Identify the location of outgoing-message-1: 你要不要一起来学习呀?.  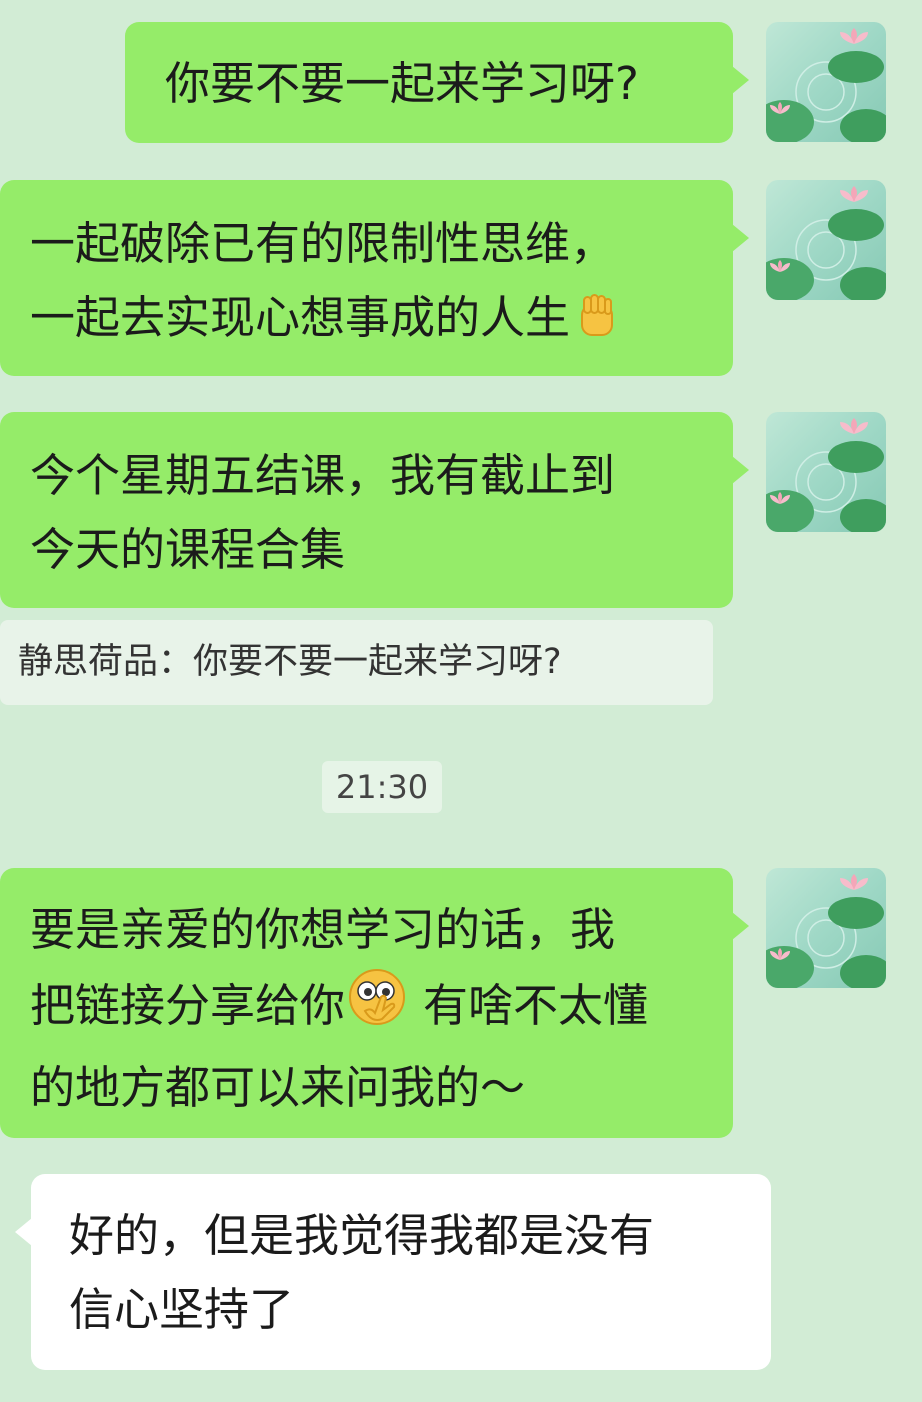
(437, 82).